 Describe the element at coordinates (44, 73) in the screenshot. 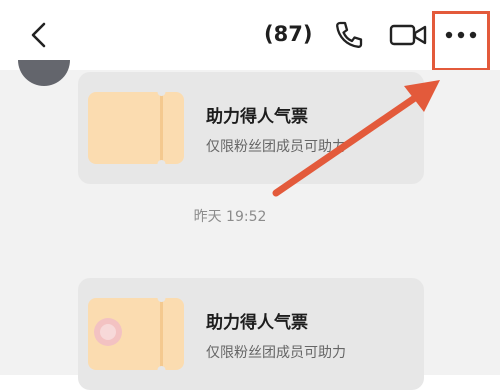

I see `avatar` at that location.